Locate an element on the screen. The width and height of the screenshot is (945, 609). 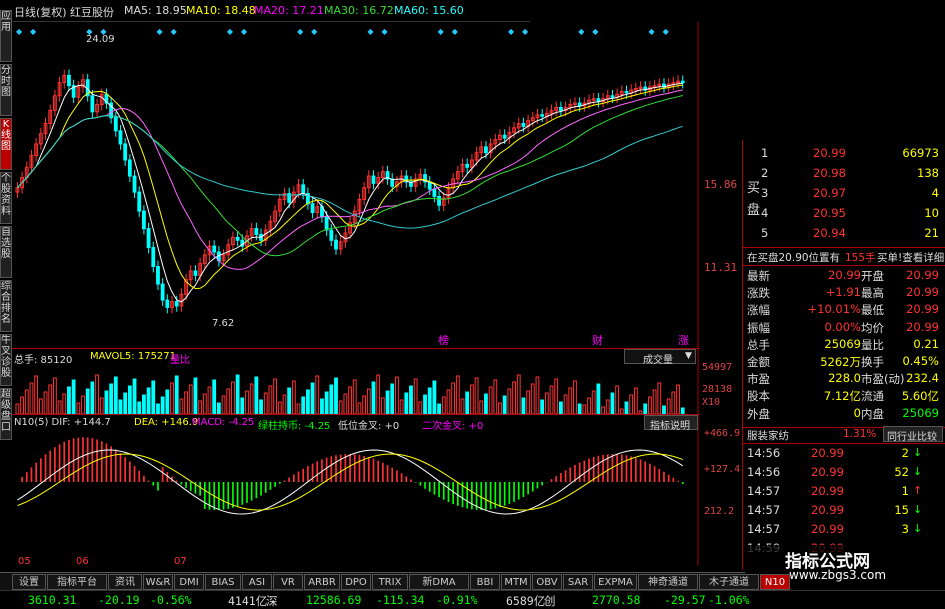
indicator-help-button: 指标说明 is located at coordinates (671, 423).